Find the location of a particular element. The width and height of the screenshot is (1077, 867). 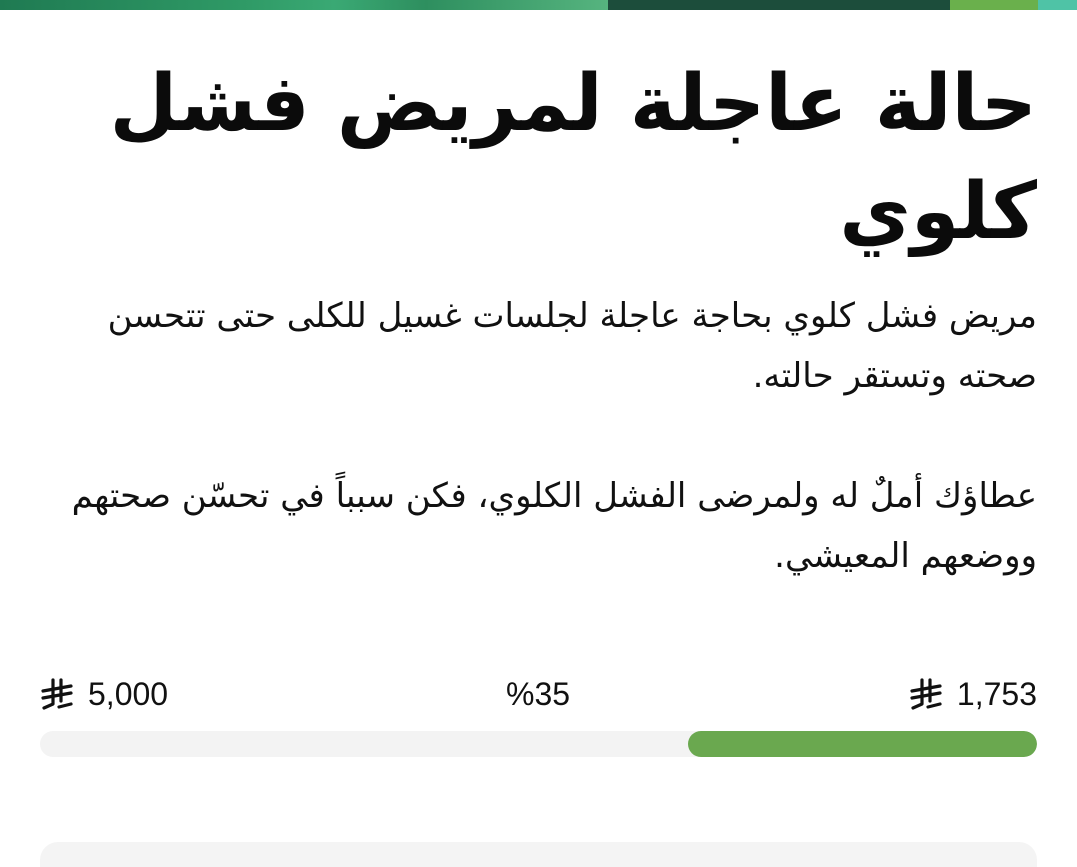

donation-card is located at coordinates (538, 854).